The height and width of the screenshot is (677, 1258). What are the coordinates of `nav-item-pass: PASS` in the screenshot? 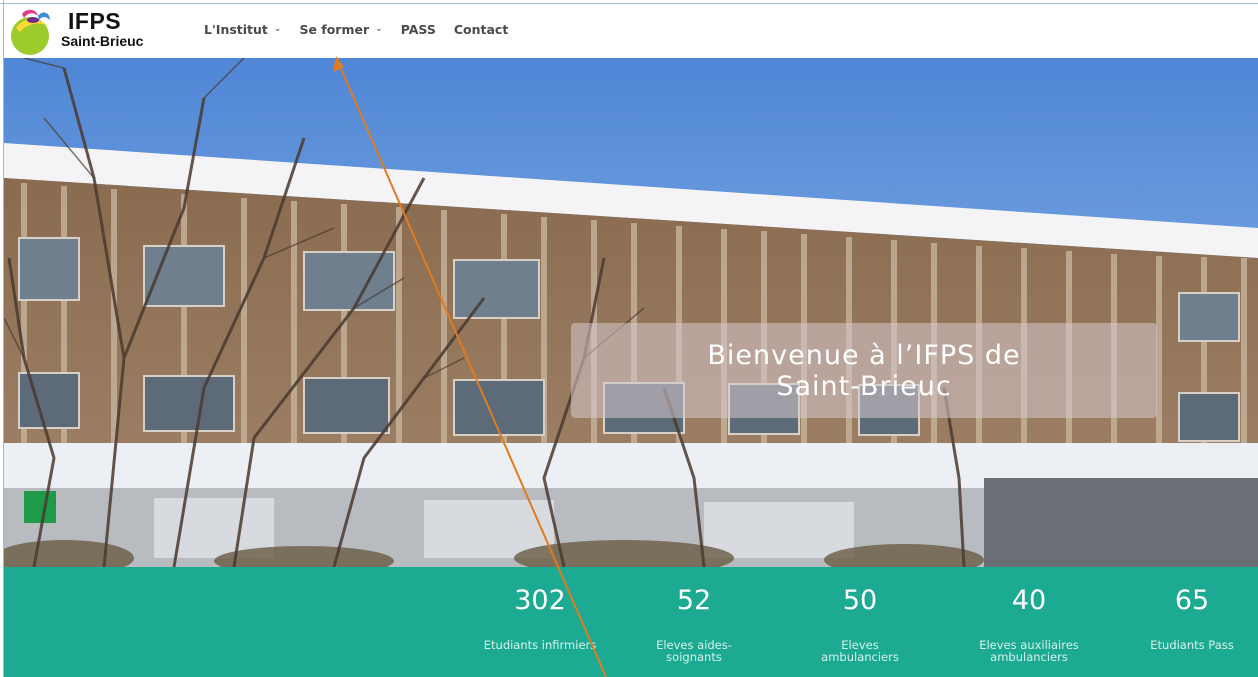 It's located at (418, 29).